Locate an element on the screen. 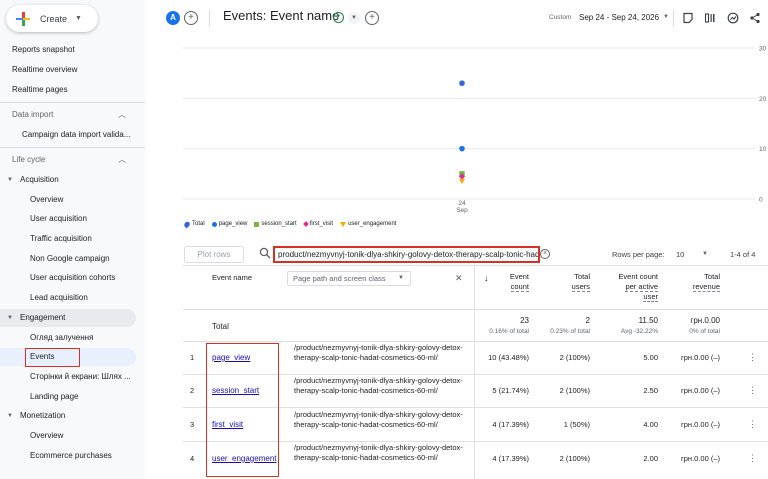  legend-item-first-visit: first_visit is located at coordinates (317, 224).